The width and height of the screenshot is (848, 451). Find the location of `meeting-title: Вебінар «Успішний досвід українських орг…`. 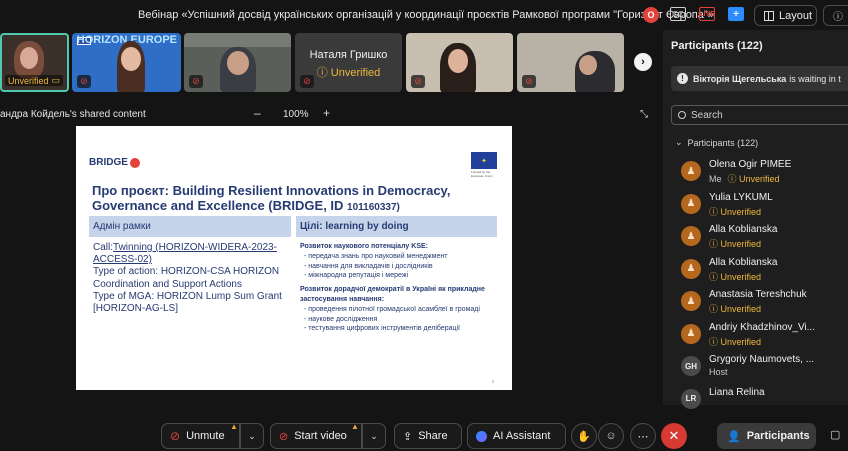

meeting-title: Вебінар «Успішний досвід українських орг… is located at coordinates (426, 15).